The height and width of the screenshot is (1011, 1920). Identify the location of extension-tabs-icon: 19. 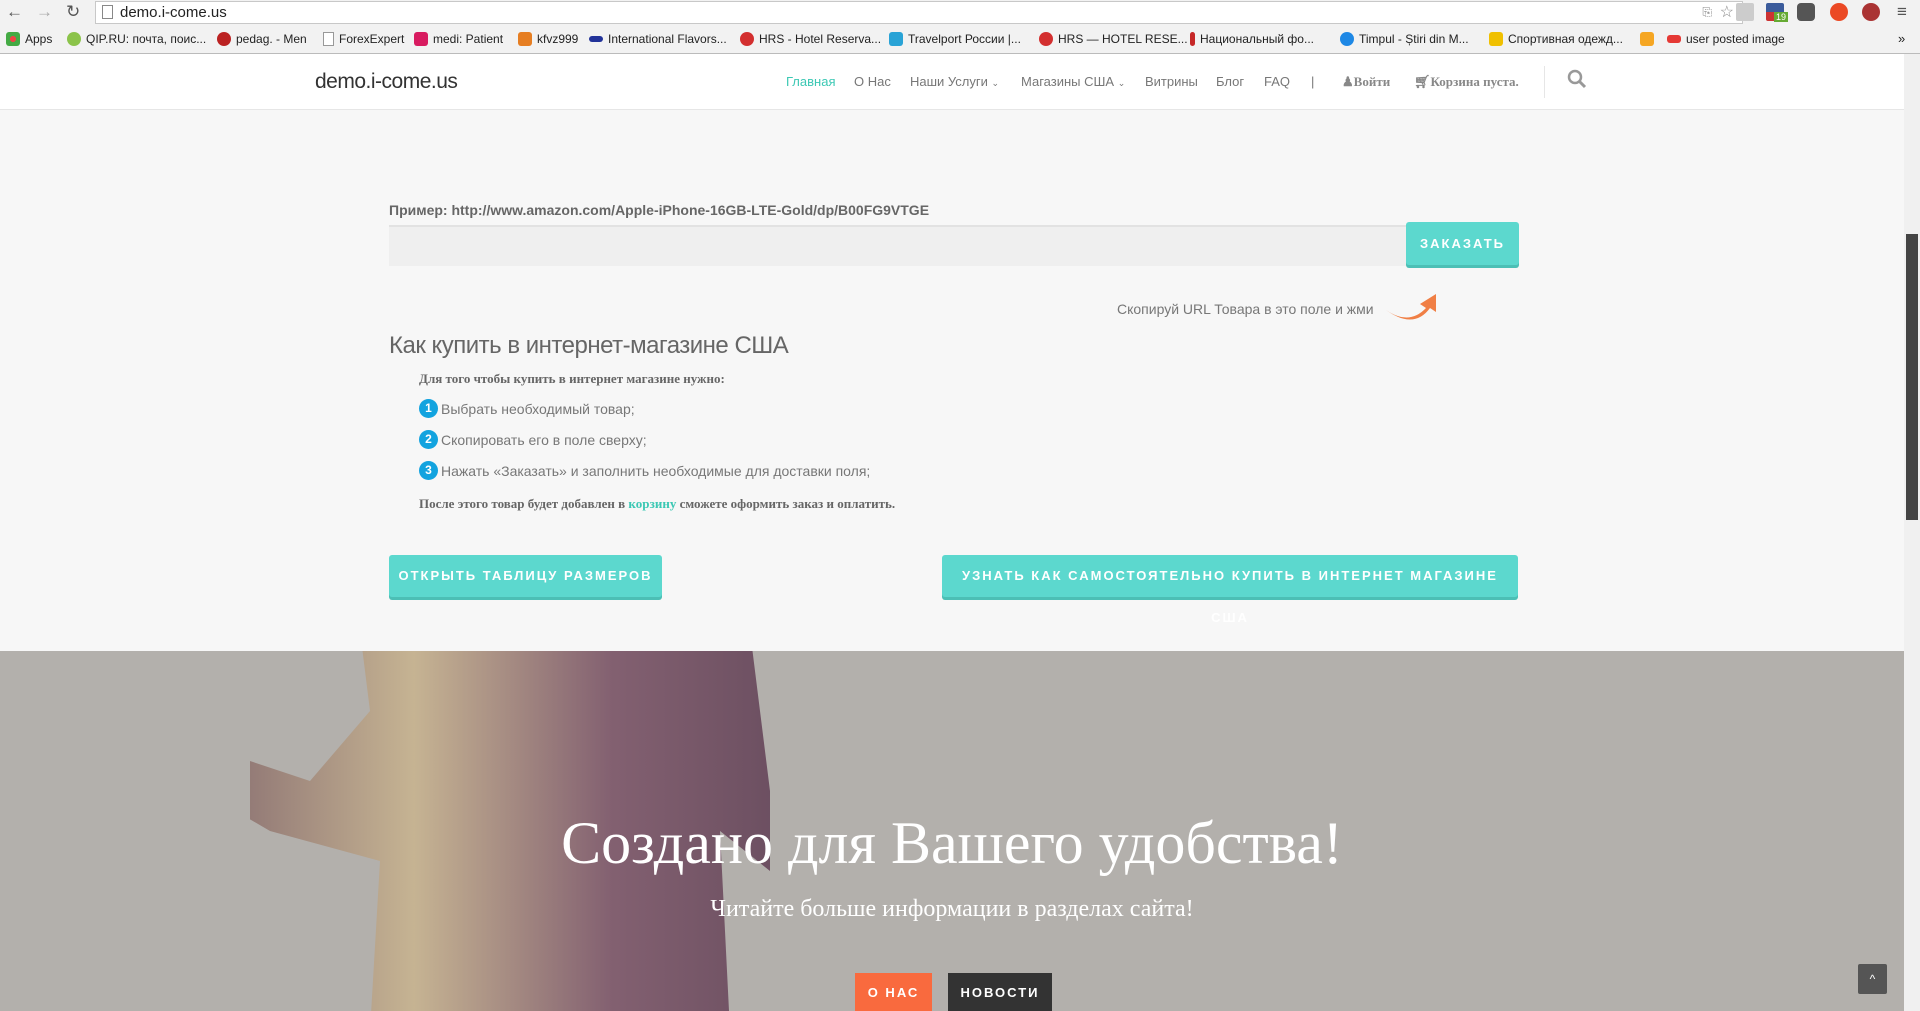
(1777, 12).